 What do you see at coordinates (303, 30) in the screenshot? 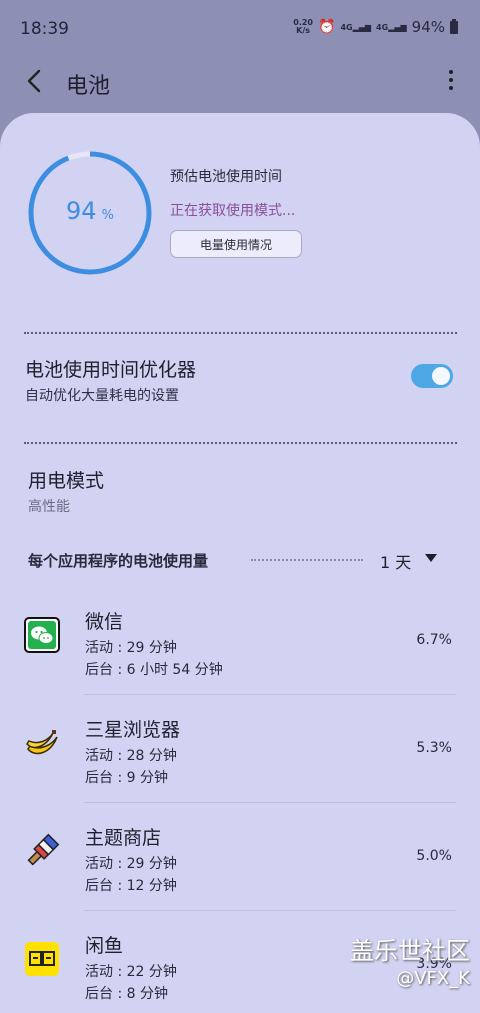
I see `network-speed-unit: K/s` at bounding box center [303, 30].